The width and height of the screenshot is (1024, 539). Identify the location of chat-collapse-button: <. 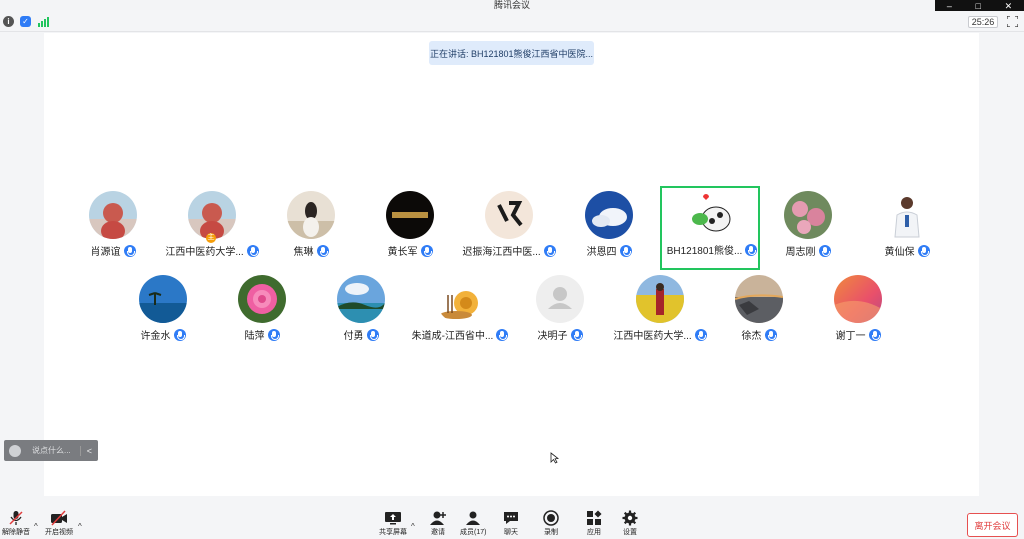
(85, 450).